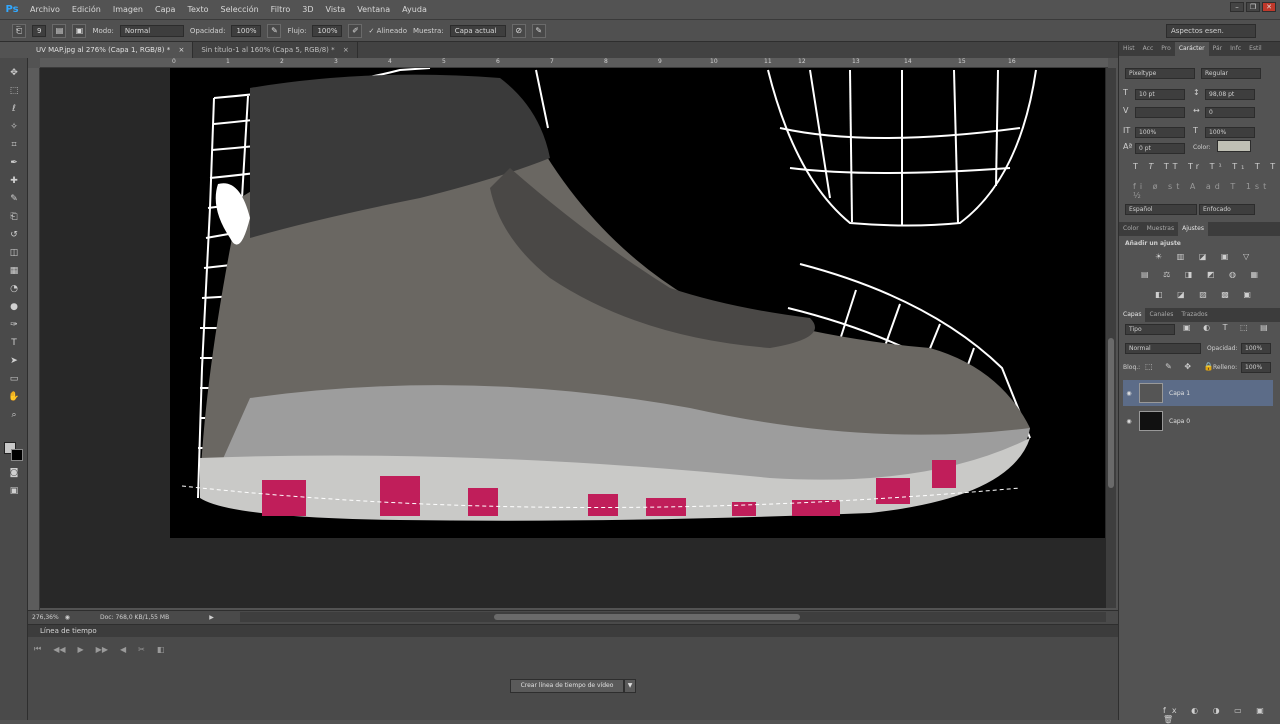 This screenshot has width=1280, height=724. What do you see at coordinates (39, 30) in the screenshot?
I see `brush-size-picker: 9` at bounding box center [39, 30].